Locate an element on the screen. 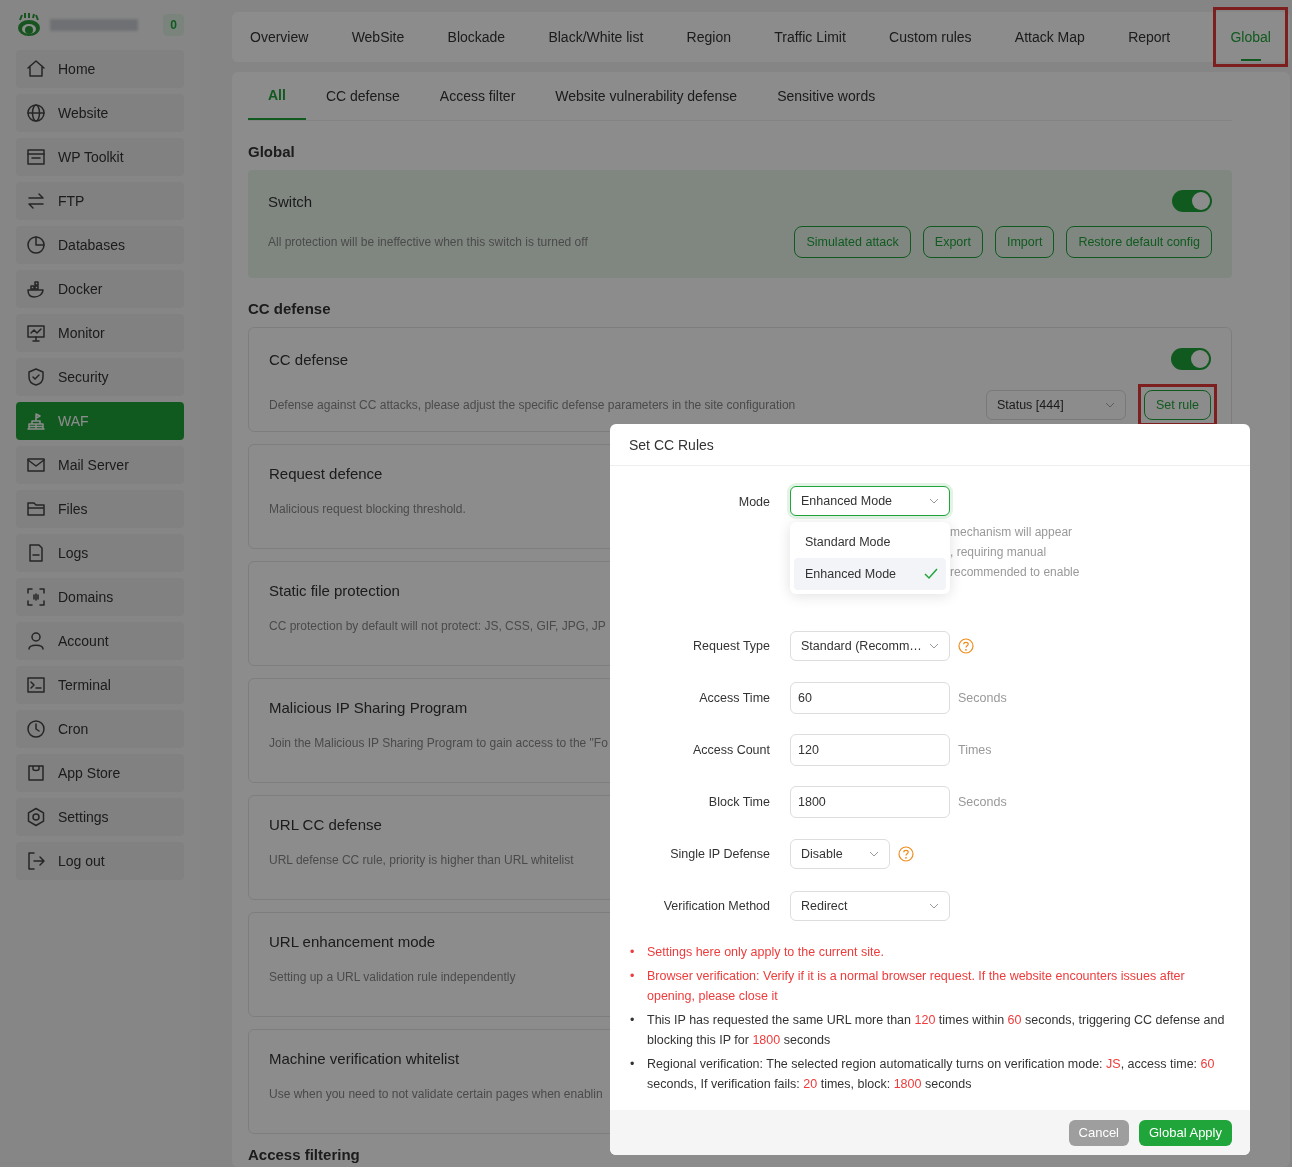 The width and height of the screenshot is (1292, 1167). tab: Report is located at coordinates (1149, 37).